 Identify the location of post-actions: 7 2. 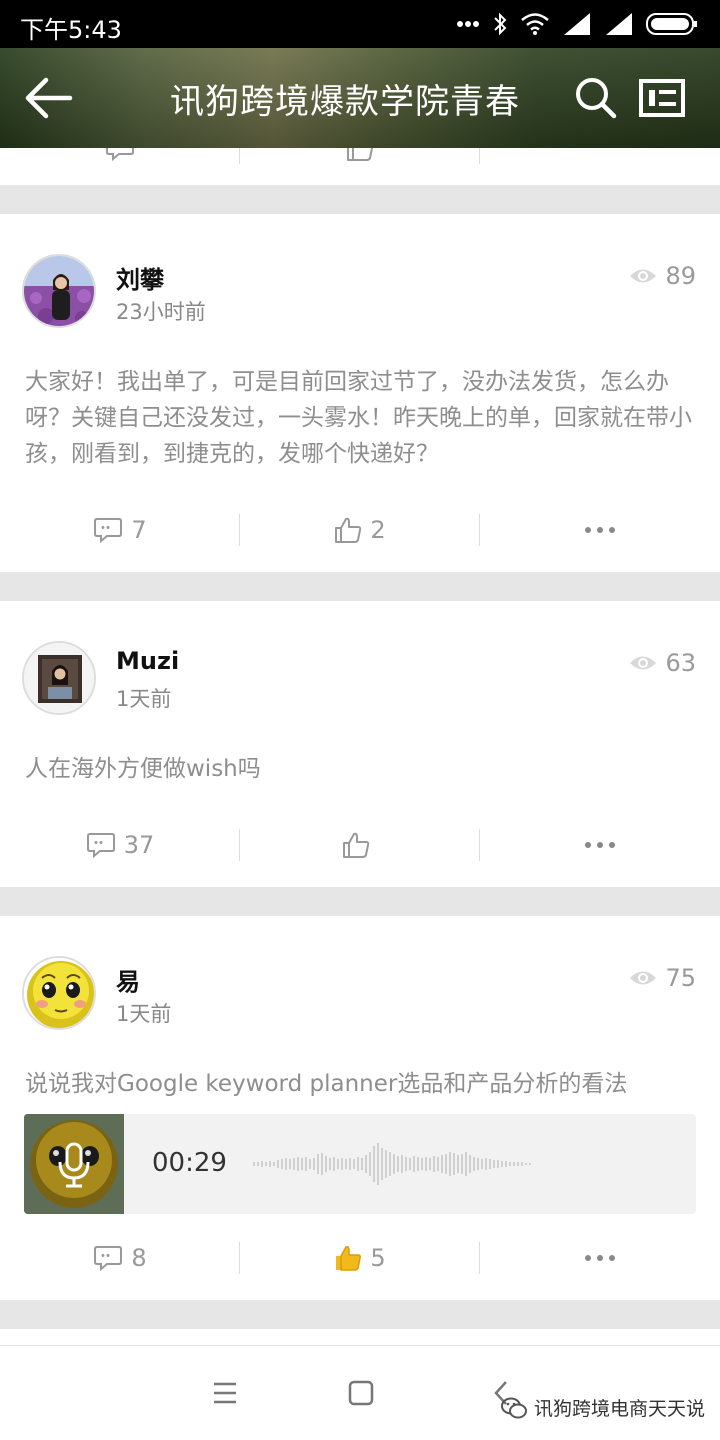
(360, 530).